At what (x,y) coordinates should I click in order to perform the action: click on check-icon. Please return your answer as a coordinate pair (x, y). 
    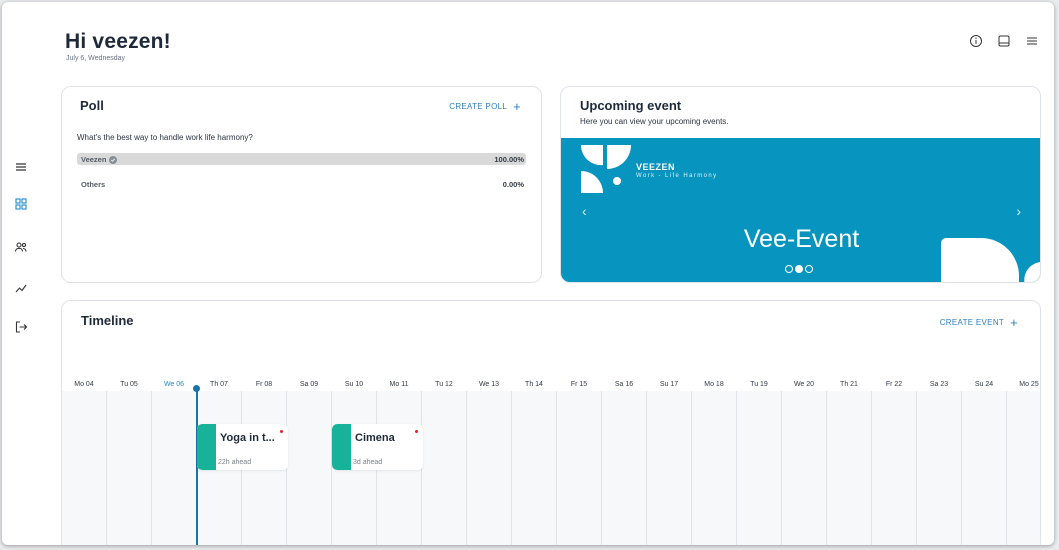
    Looking at the image, I should click on (113, 159).